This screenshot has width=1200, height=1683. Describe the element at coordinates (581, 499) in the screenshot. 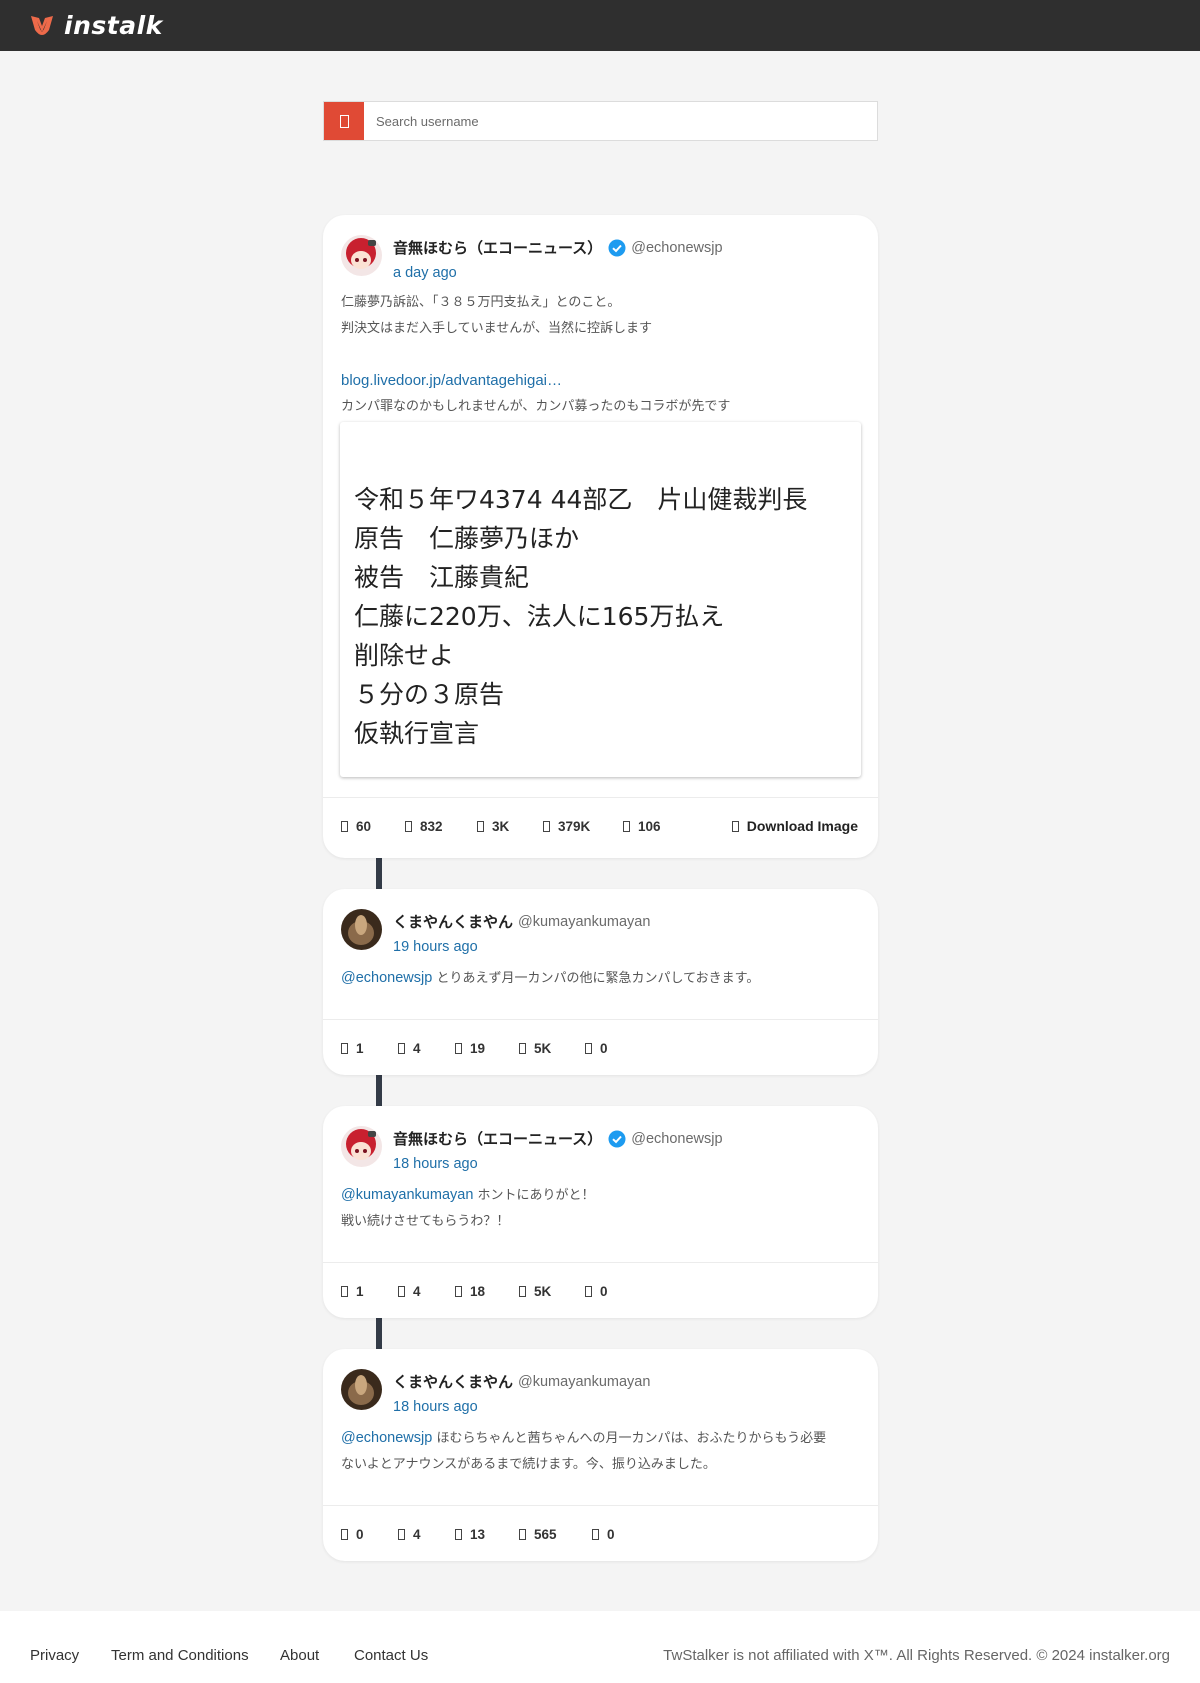

I see `image-text-line: 令和５年ワ4374 44部乙 片山健裁判長` at that location.